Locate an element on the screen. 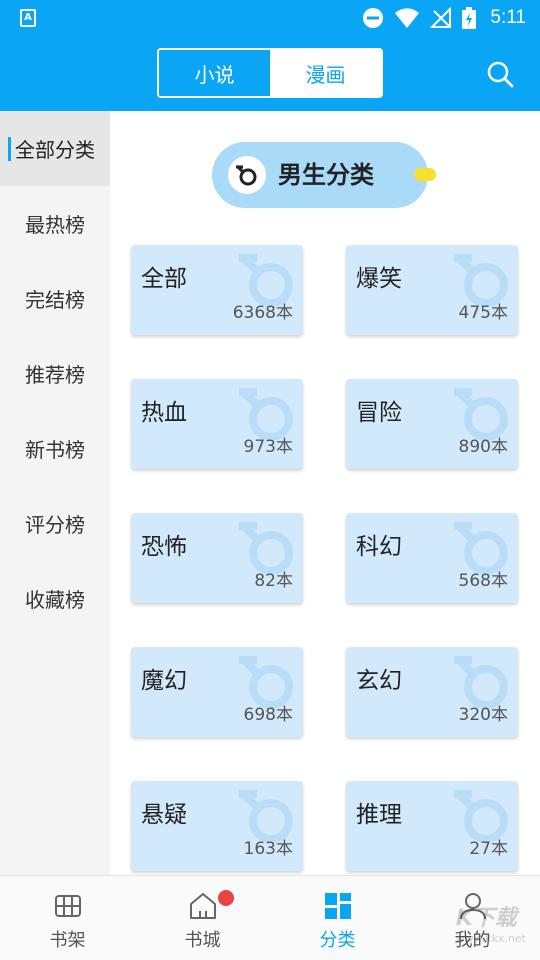  category-name: 全部 is located at coordinates (164, 279).